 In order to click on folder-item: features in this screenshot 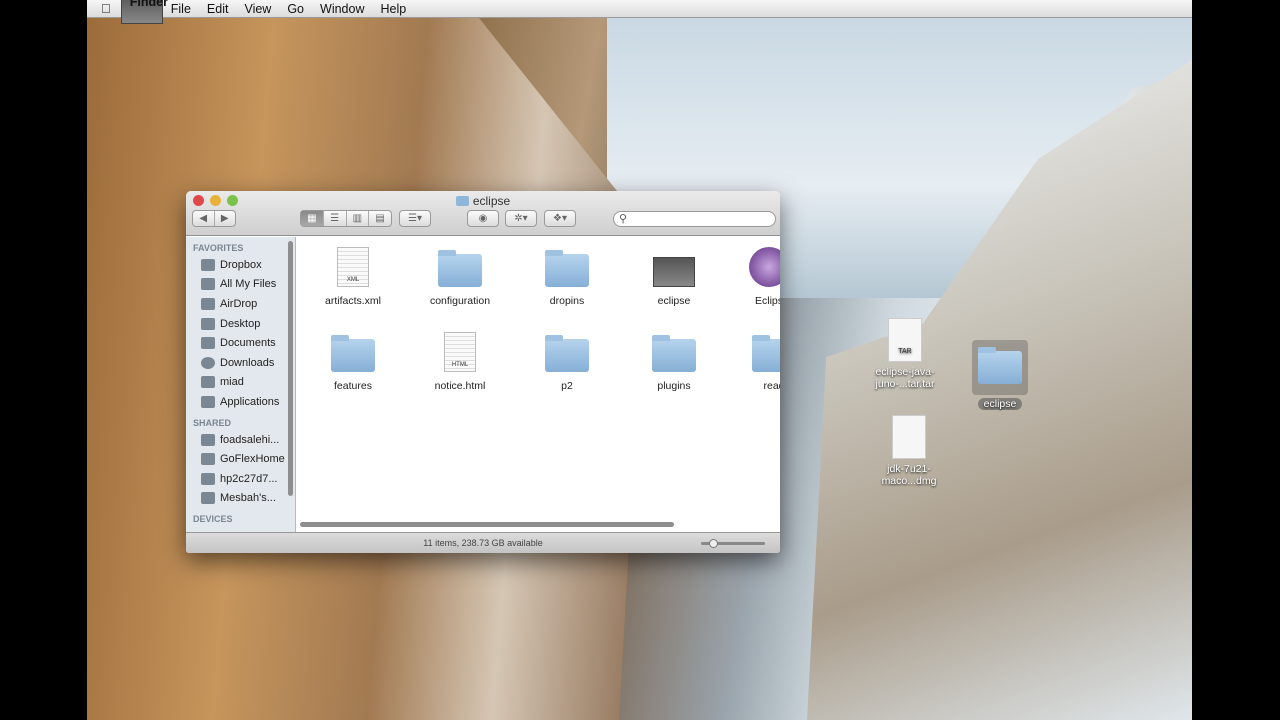, I will do `click(353, 361)`.